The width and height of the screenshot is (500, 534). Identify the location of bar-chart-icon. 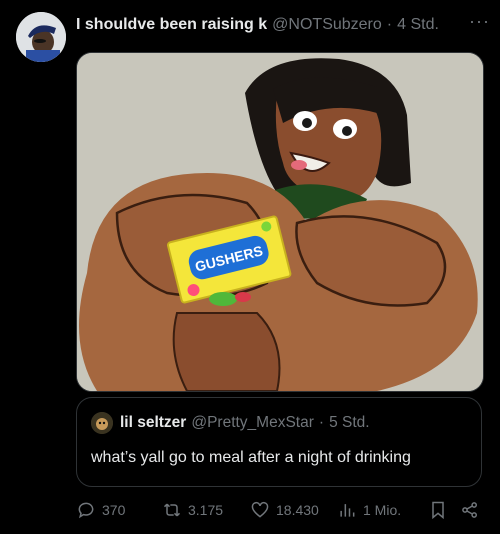
(347, 510).